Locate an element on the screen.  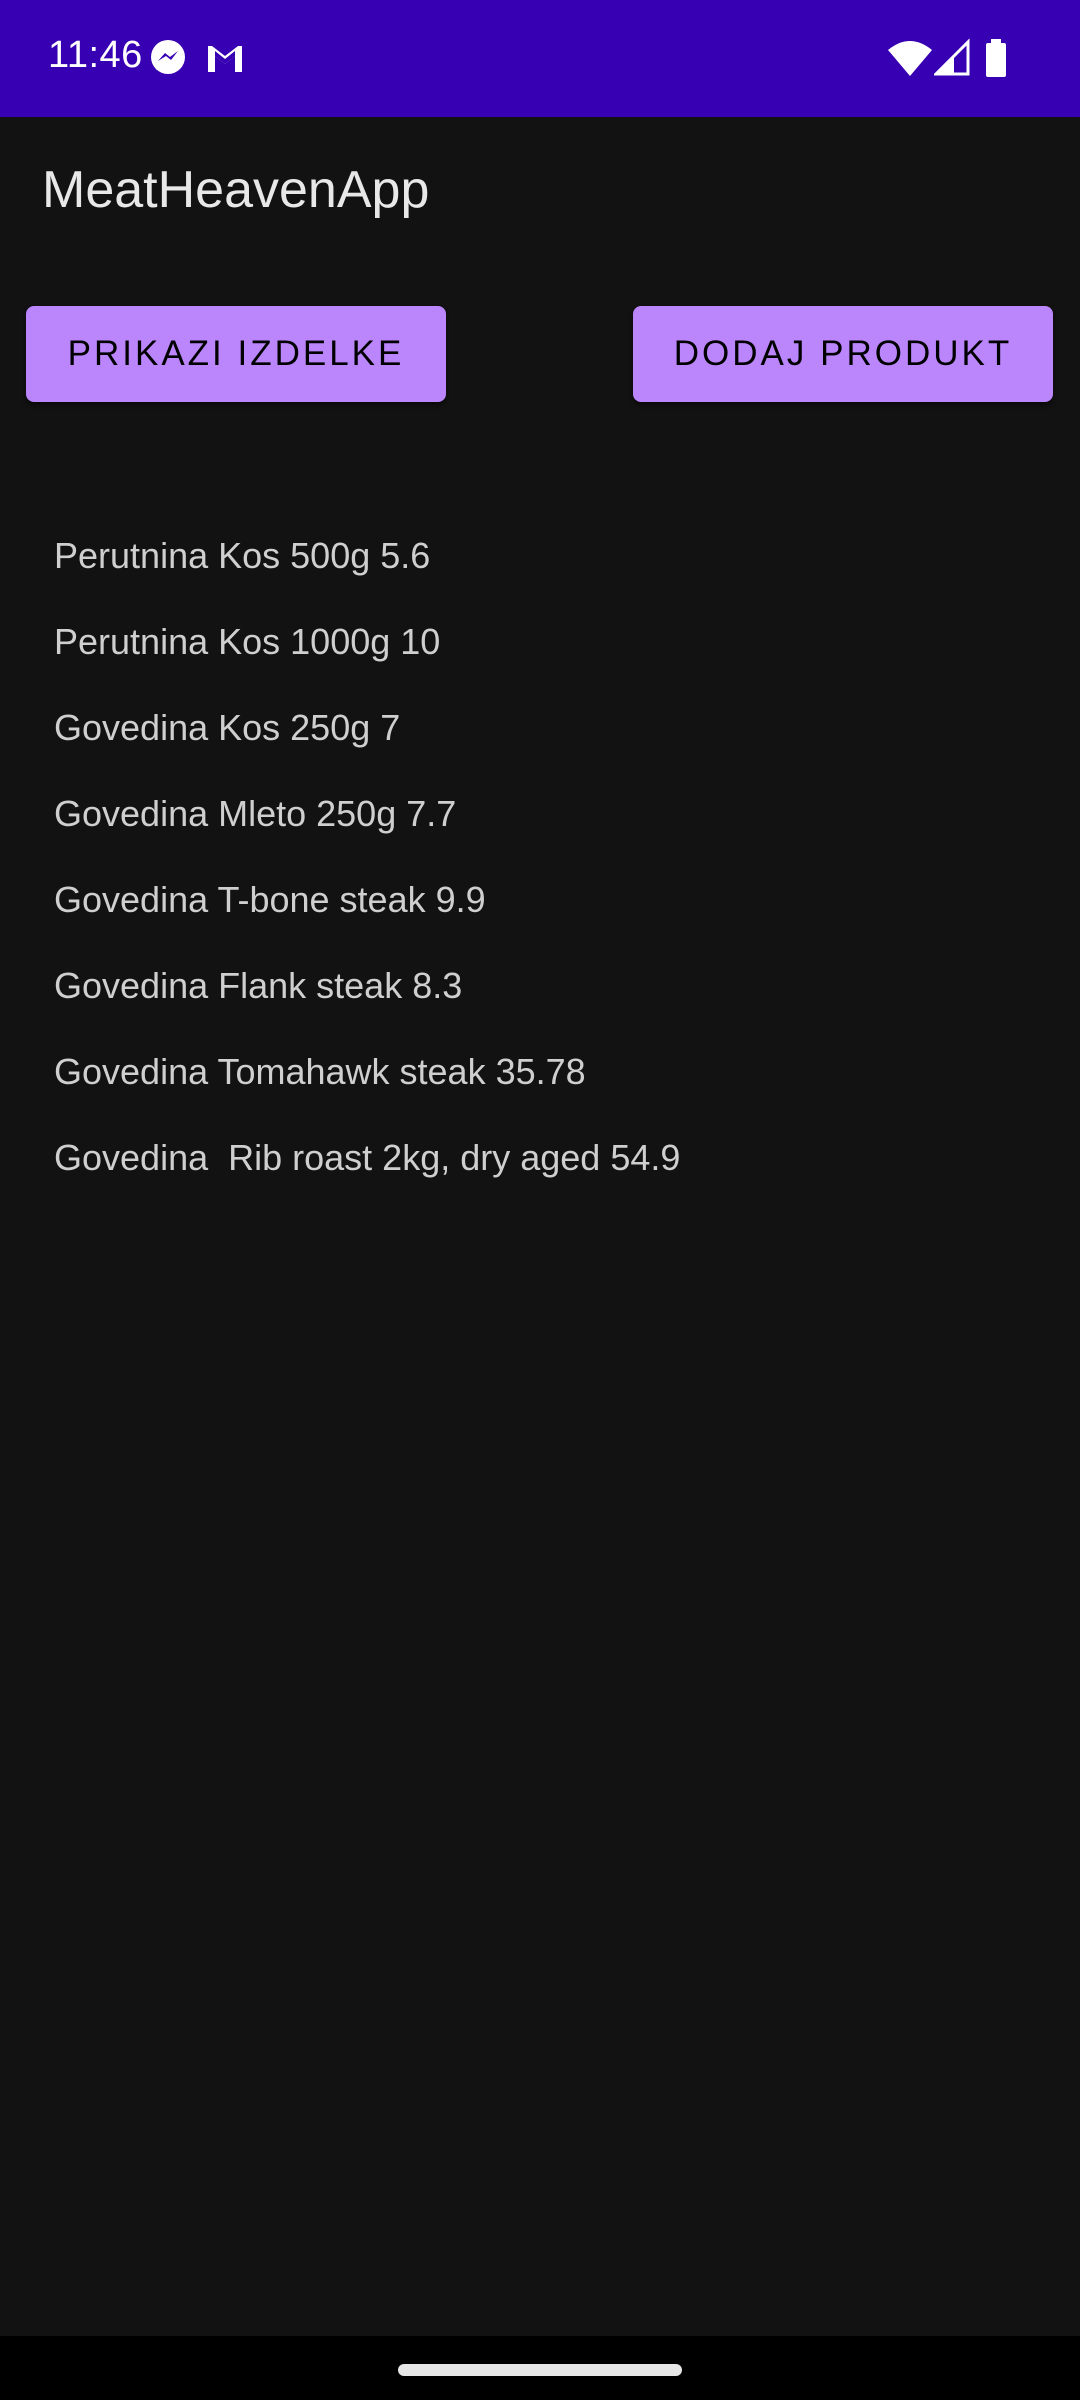
home-gesture-handle is located at coordinates (540, 2370).